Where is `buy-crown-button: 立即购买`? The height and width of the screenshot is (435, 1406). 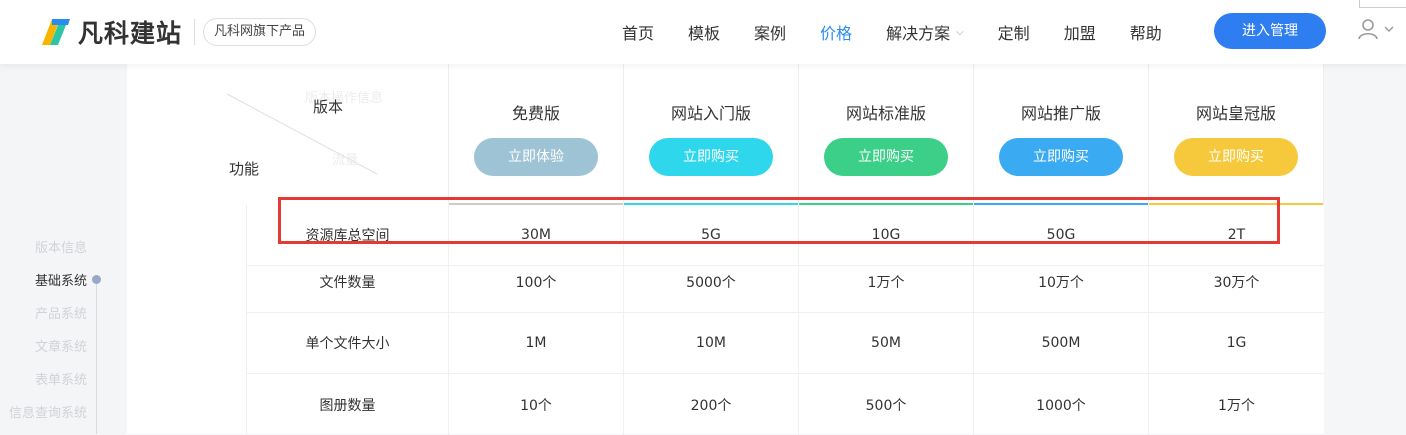 buy-crown-button: 立即购买 is located at coordinates (1236, 157).